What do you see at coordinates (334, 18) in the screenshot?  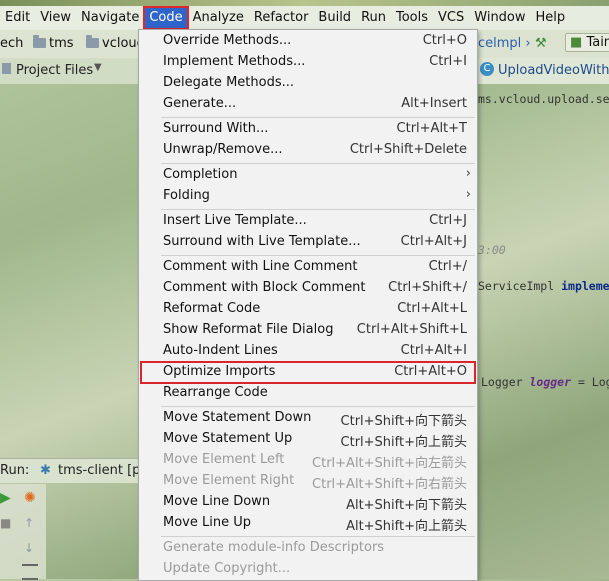 I see `menu-build: Build` at bounding box center [334, 18].